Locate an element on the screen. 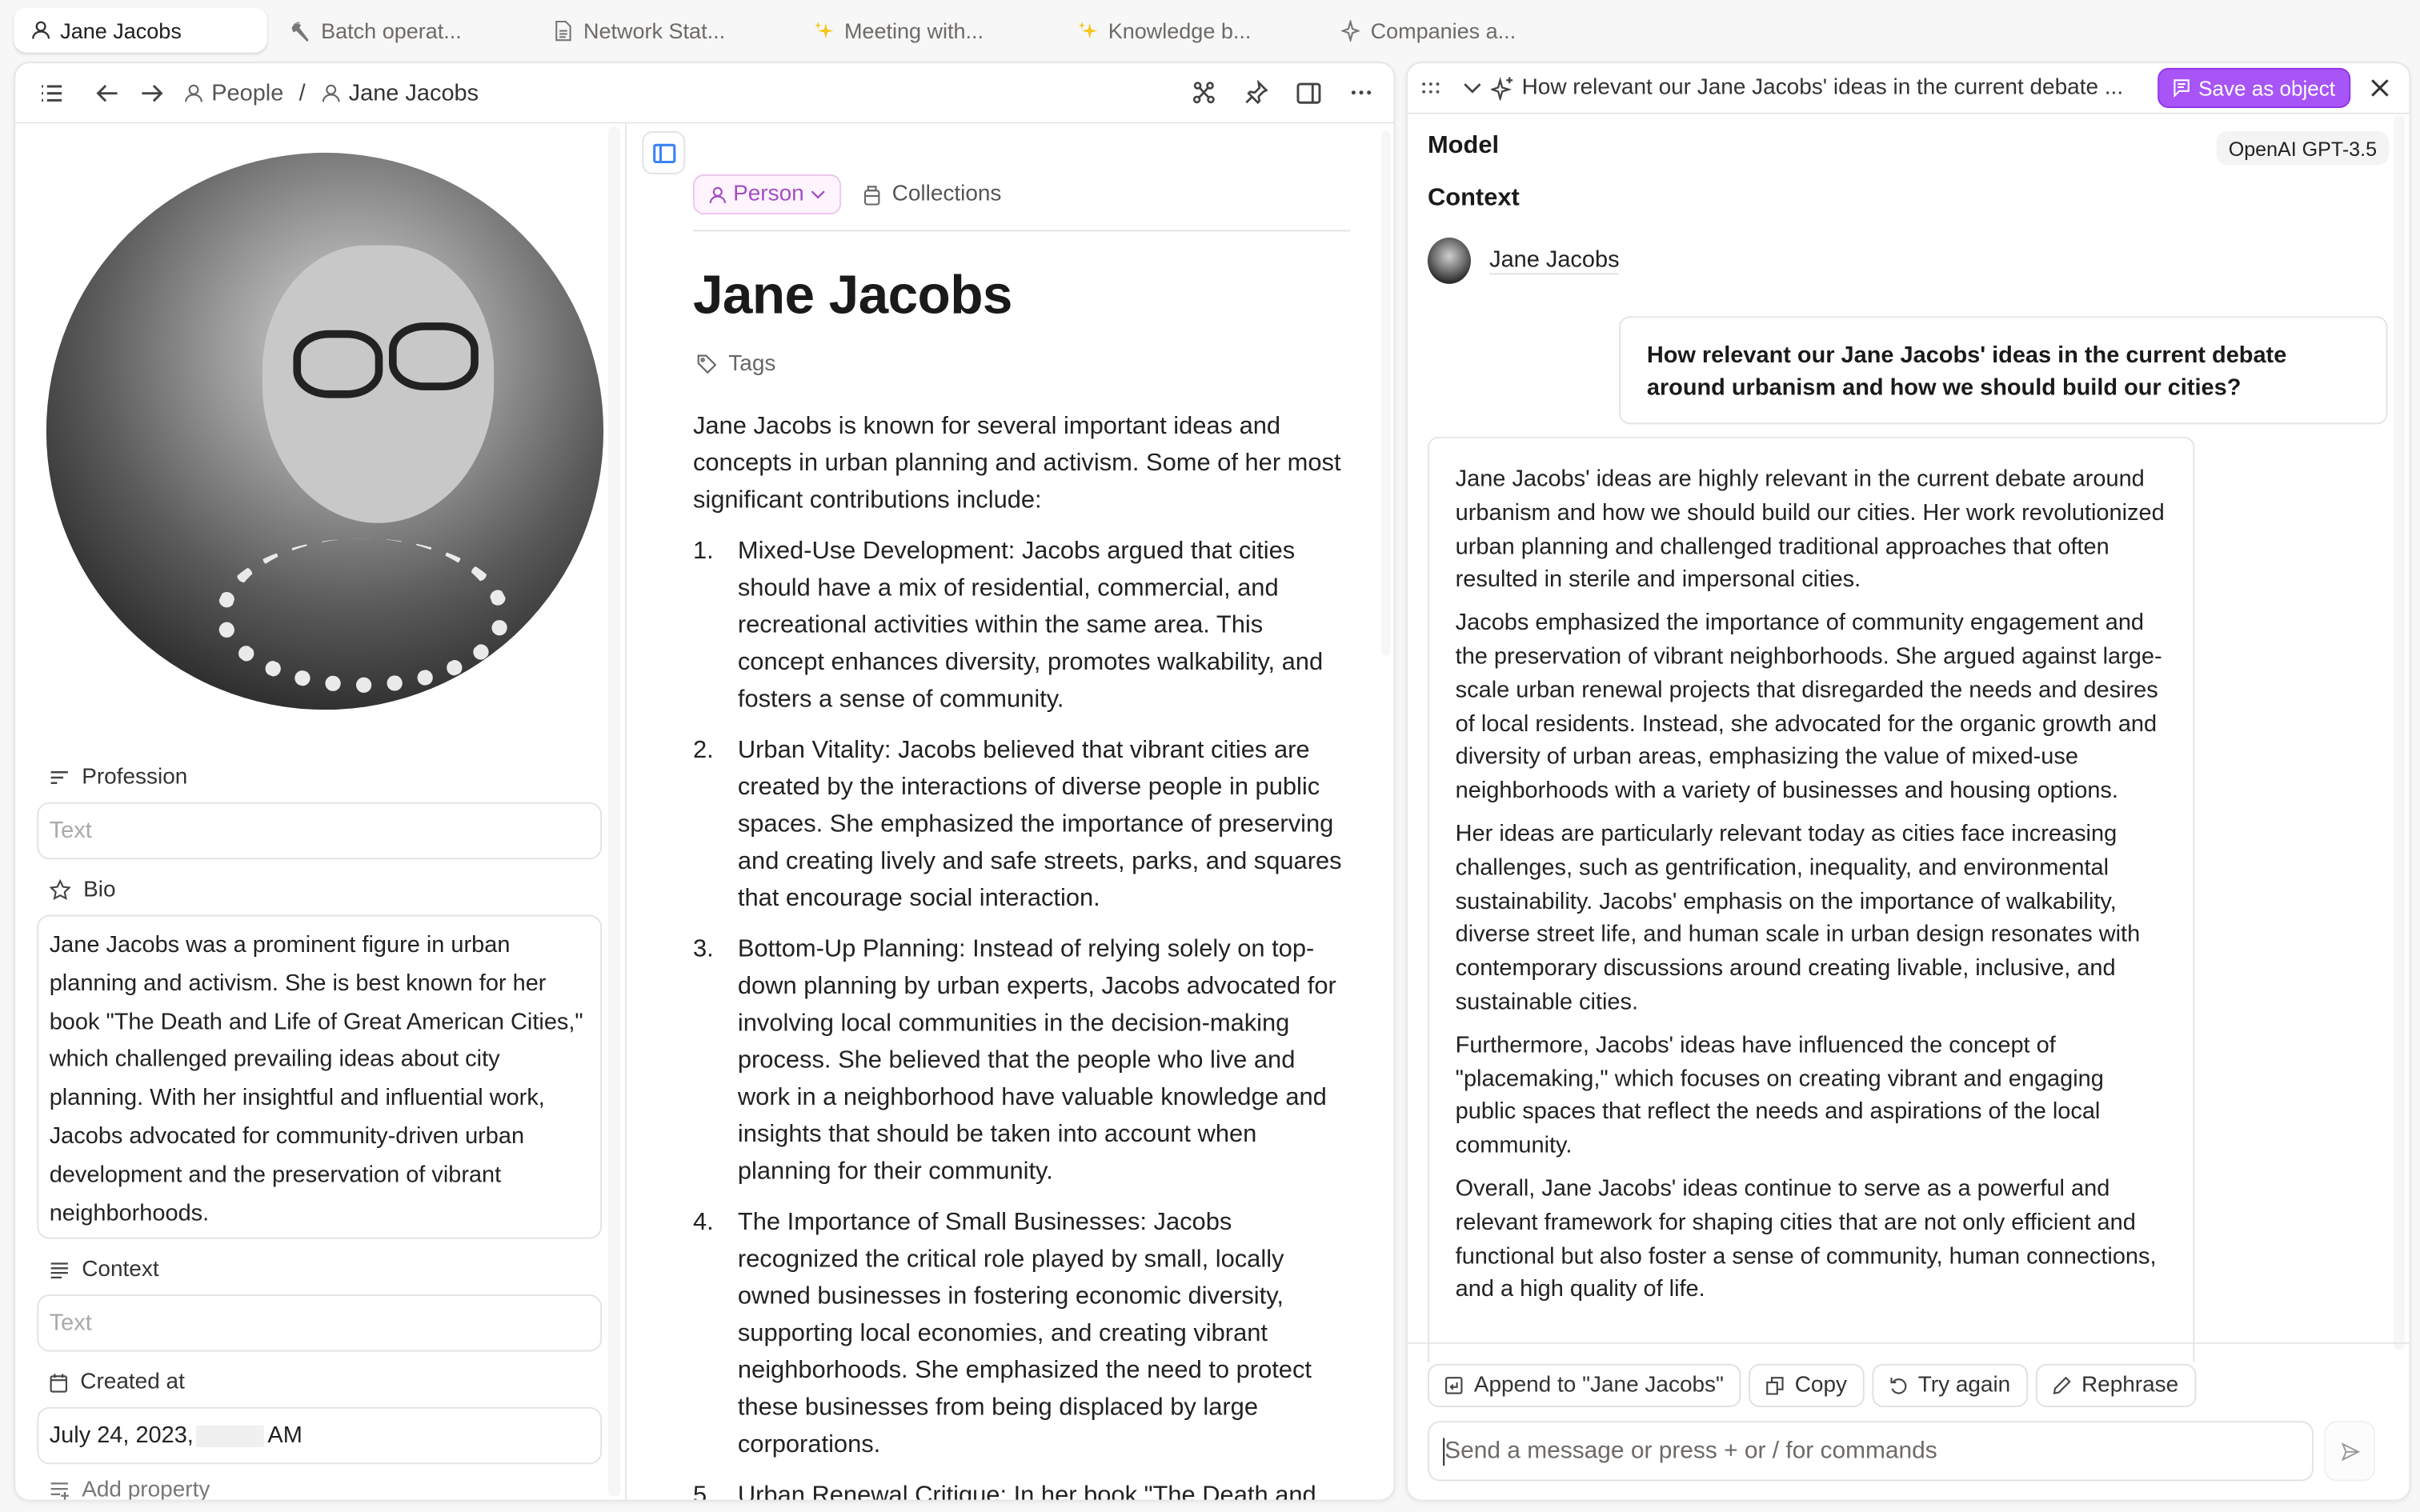  glasses-left is located at coordinates (338, 364).